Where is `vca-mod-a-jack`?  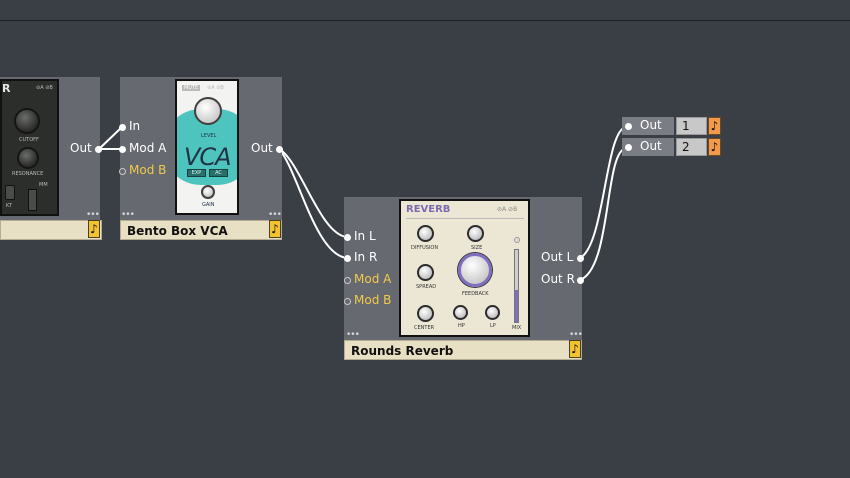
vca-mod-a-jack is located at coordinates (122, 149).